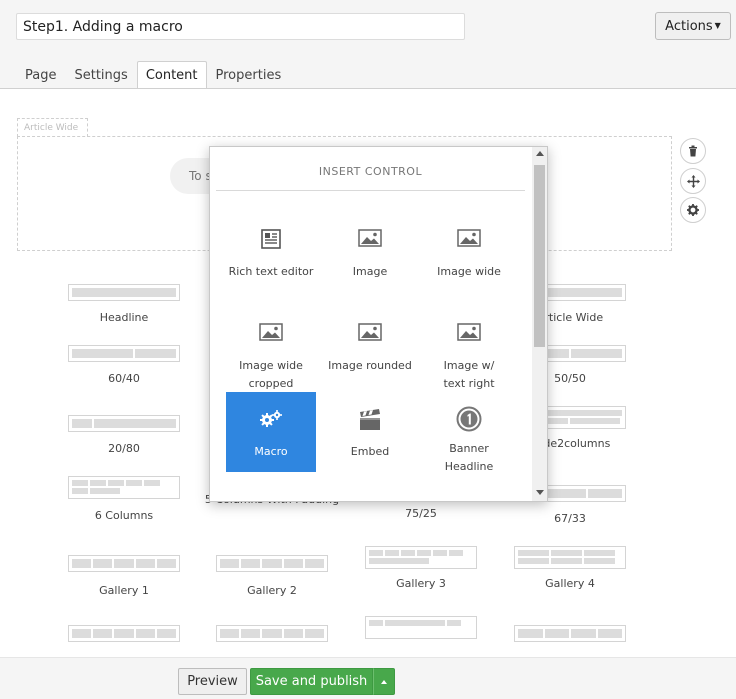  Describe the element at coordinates (212, 681) in the screenshot. I see `preview-button: Preview` at that location.